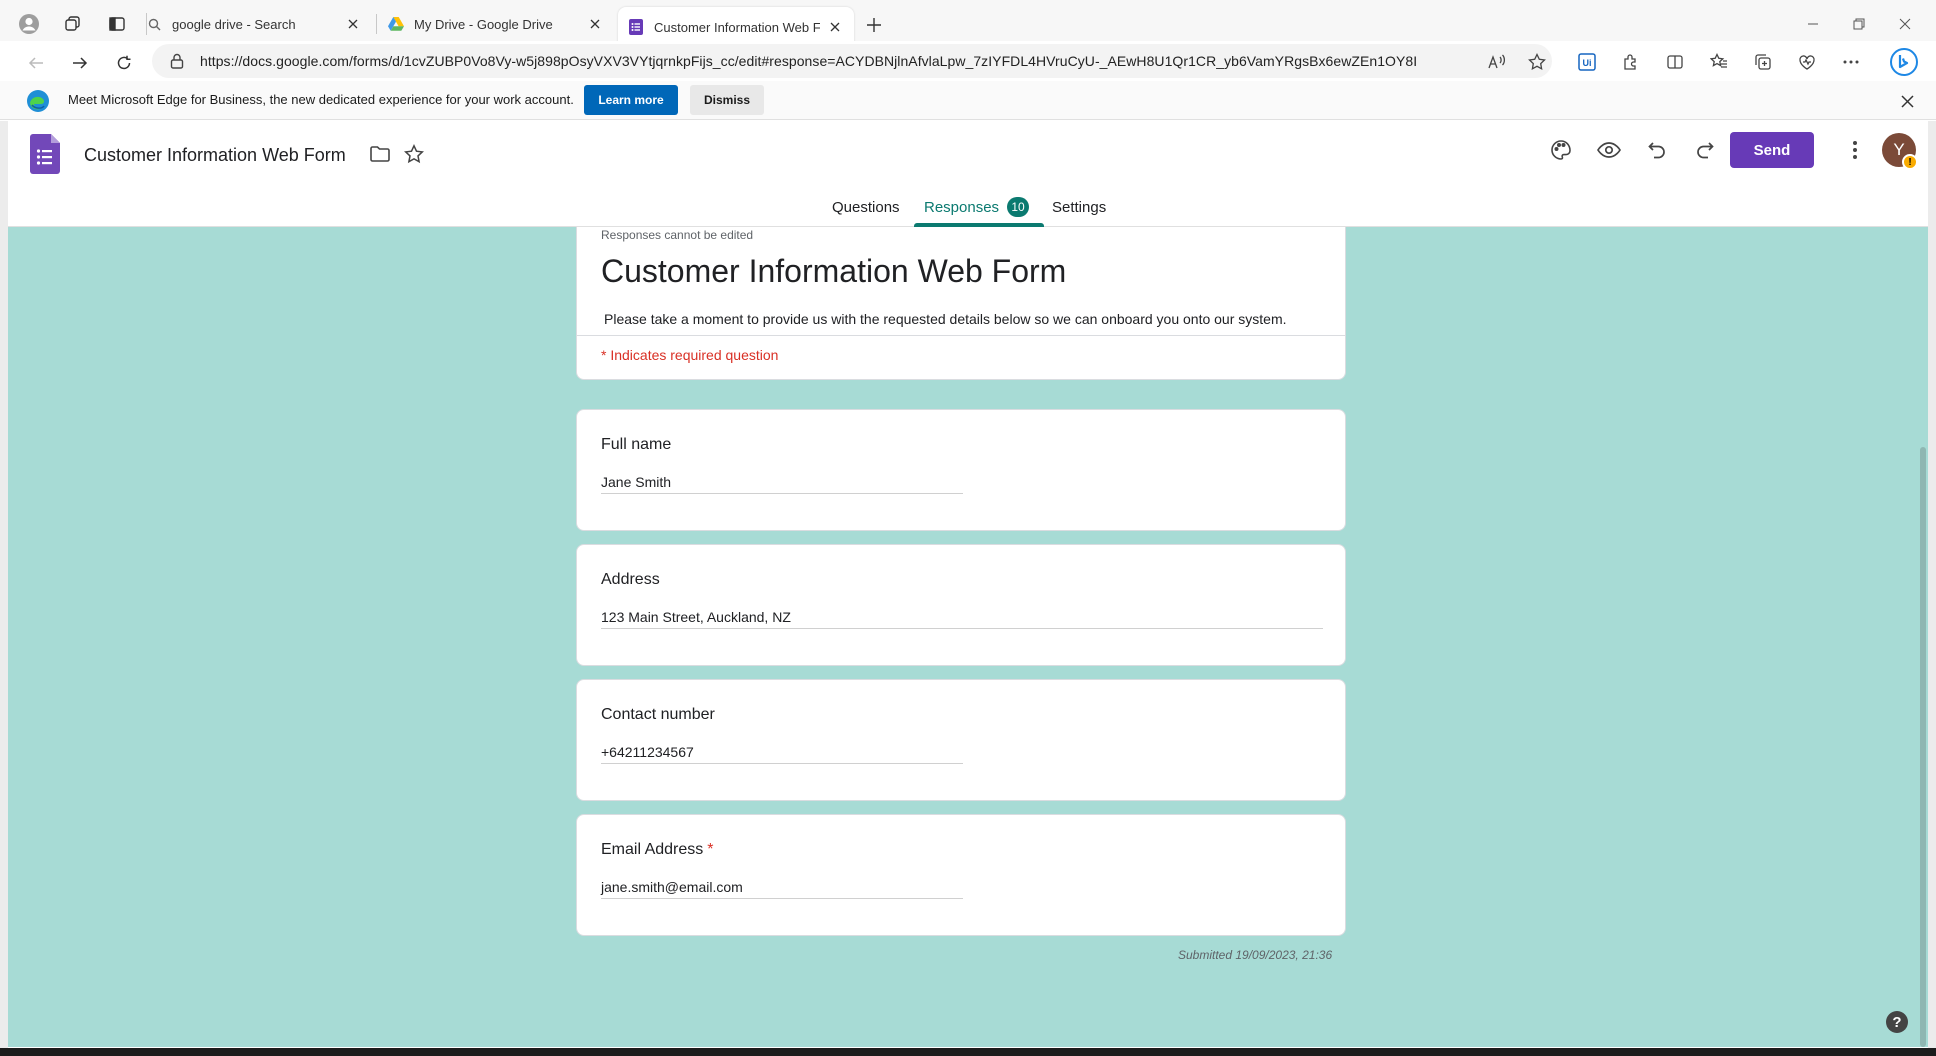 This screenshot has width=1936, height=1056. What do you see at coordinates (961, 605) in the screenshot?
I see `question-card-address: Address 123 Main Street, Auckland, NZ` at bounding box center [961, 605].